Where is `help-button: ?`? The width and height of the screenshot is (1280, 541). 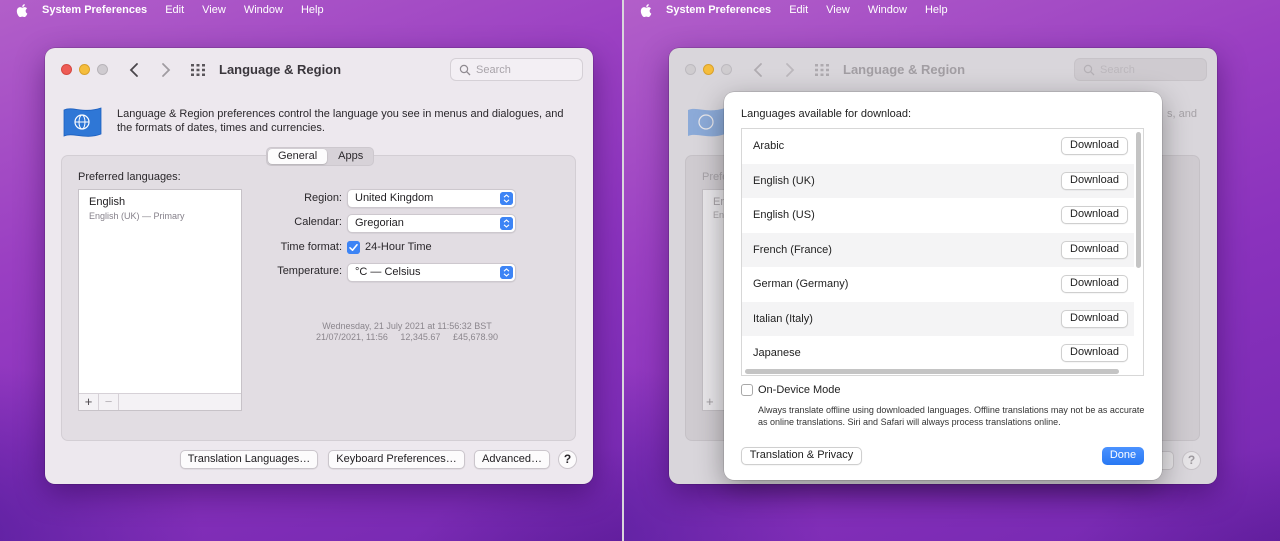
help-button: ? is located at coordinates (567, 459).